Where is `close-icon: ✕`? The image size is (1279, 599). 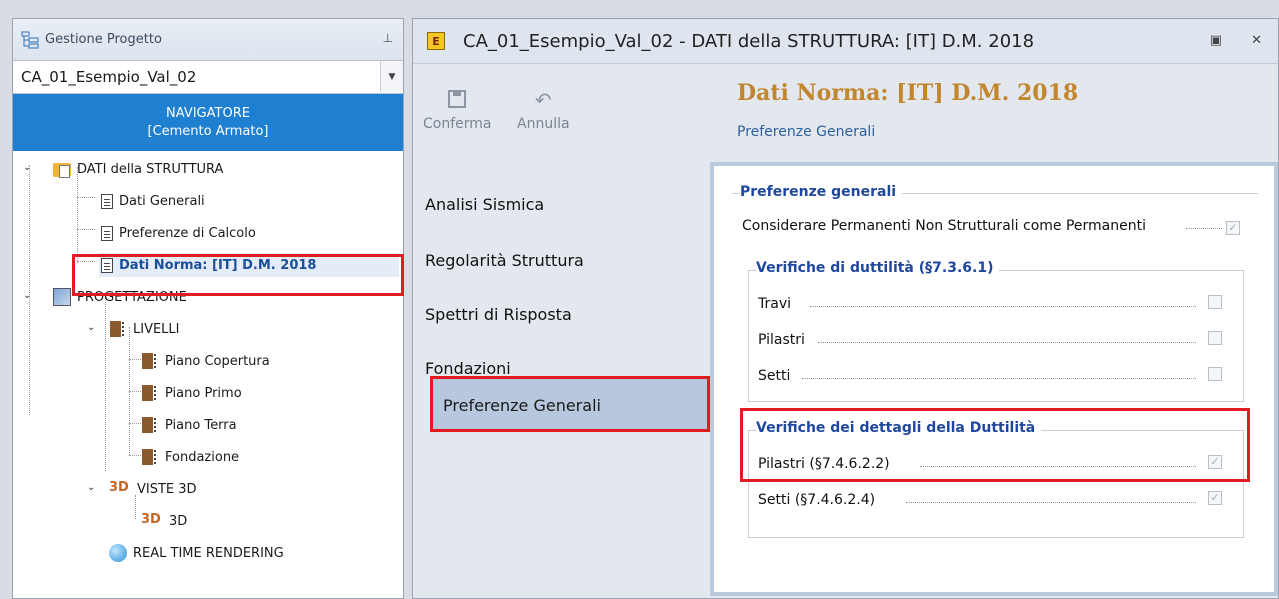
close-icon: ✕ is located at coordinates (1256, 40).